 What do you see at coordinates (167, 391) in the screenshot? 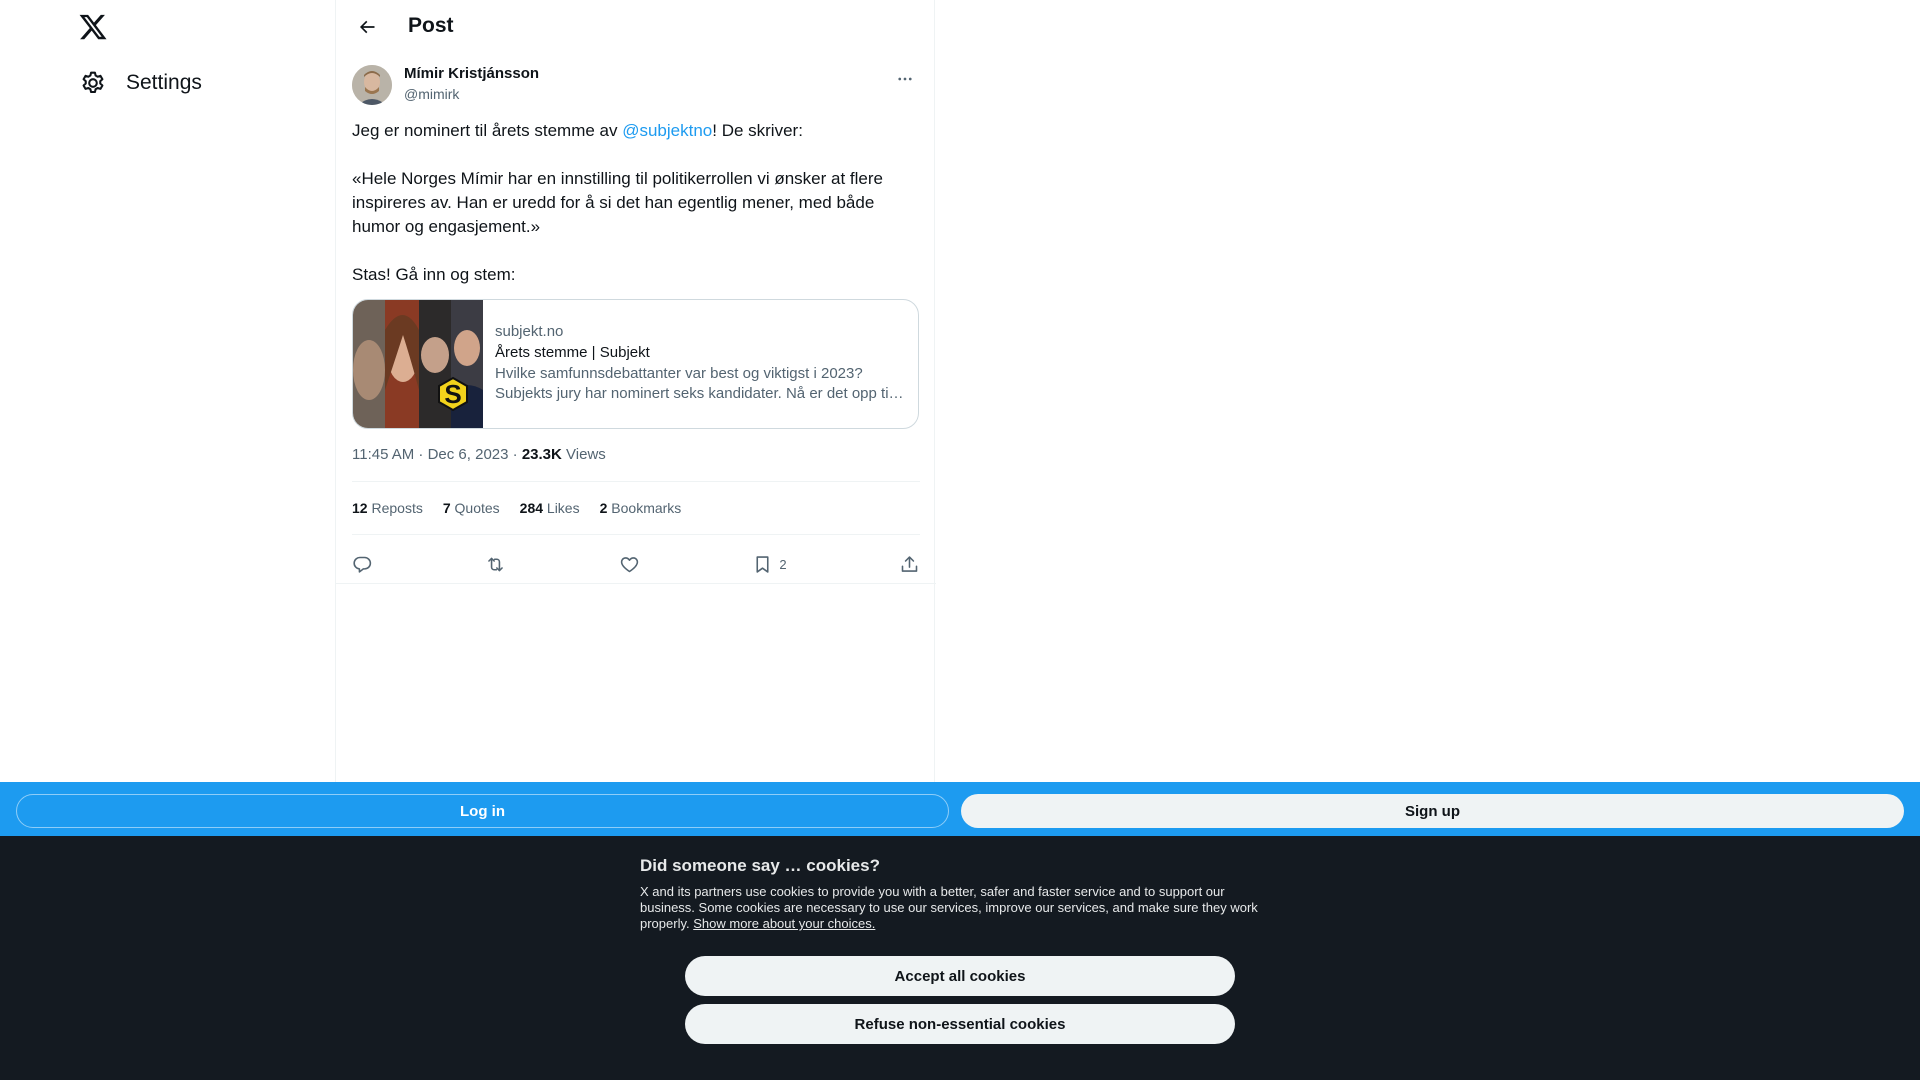
I see `left-sidebar: Settings` at bounding box center [167, 391].